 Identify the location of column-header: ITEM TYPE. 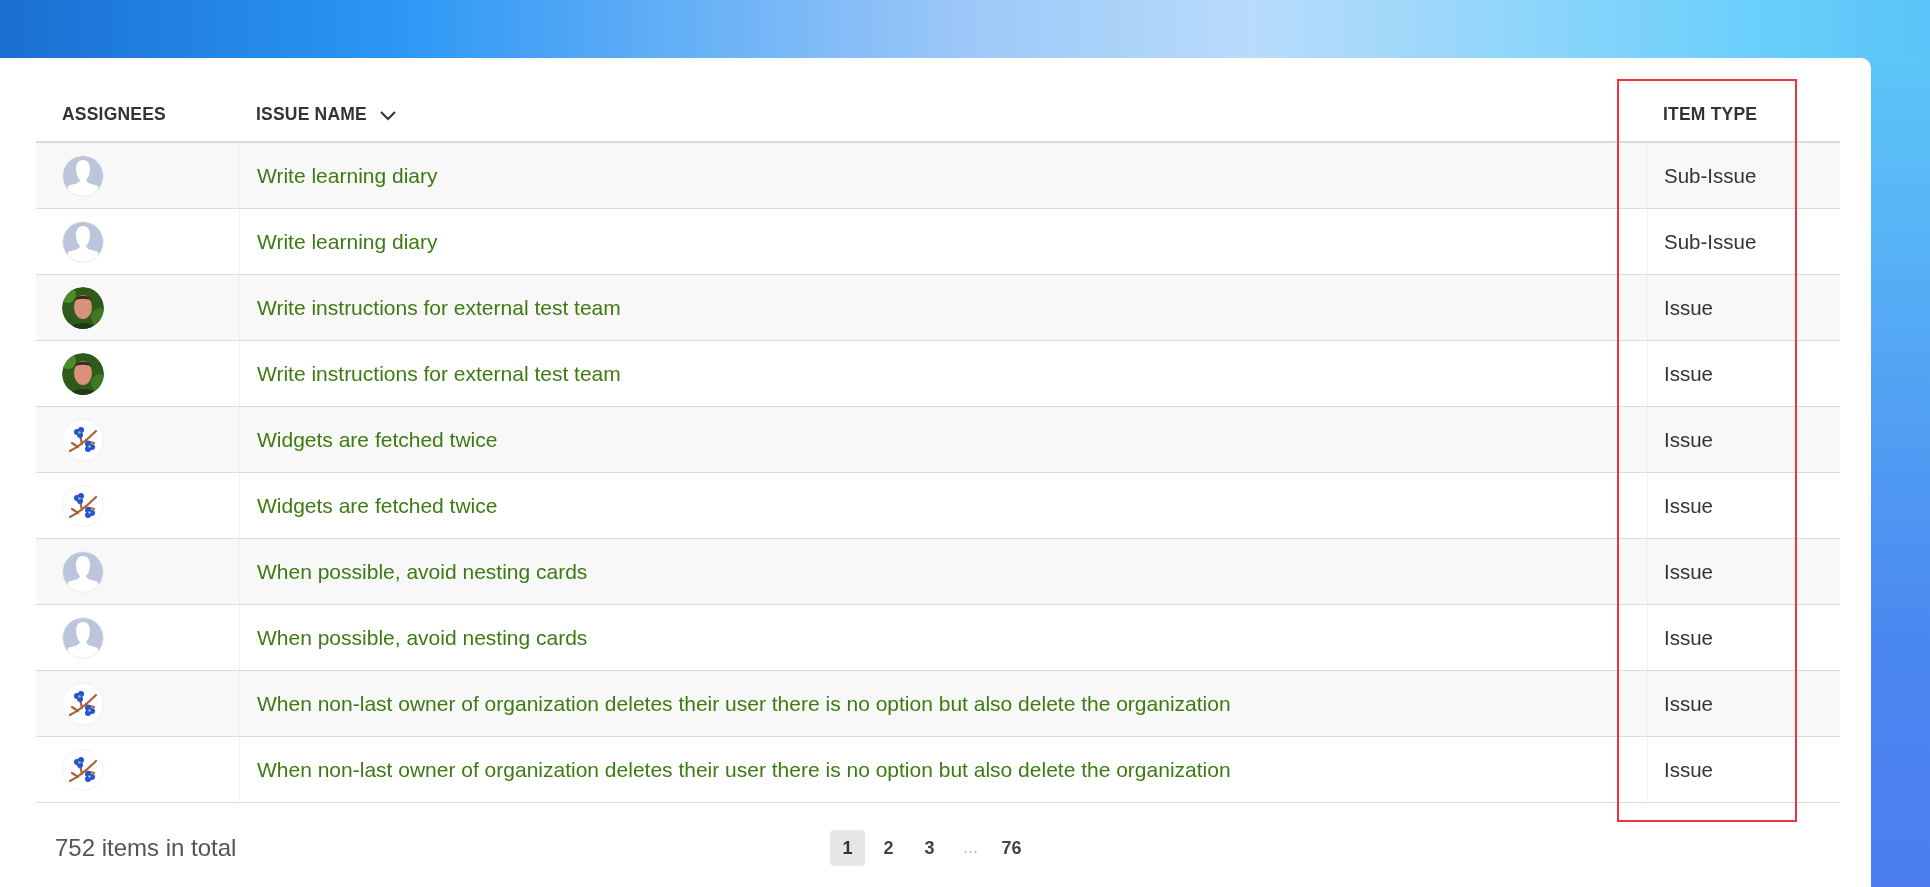
(1710, 114).